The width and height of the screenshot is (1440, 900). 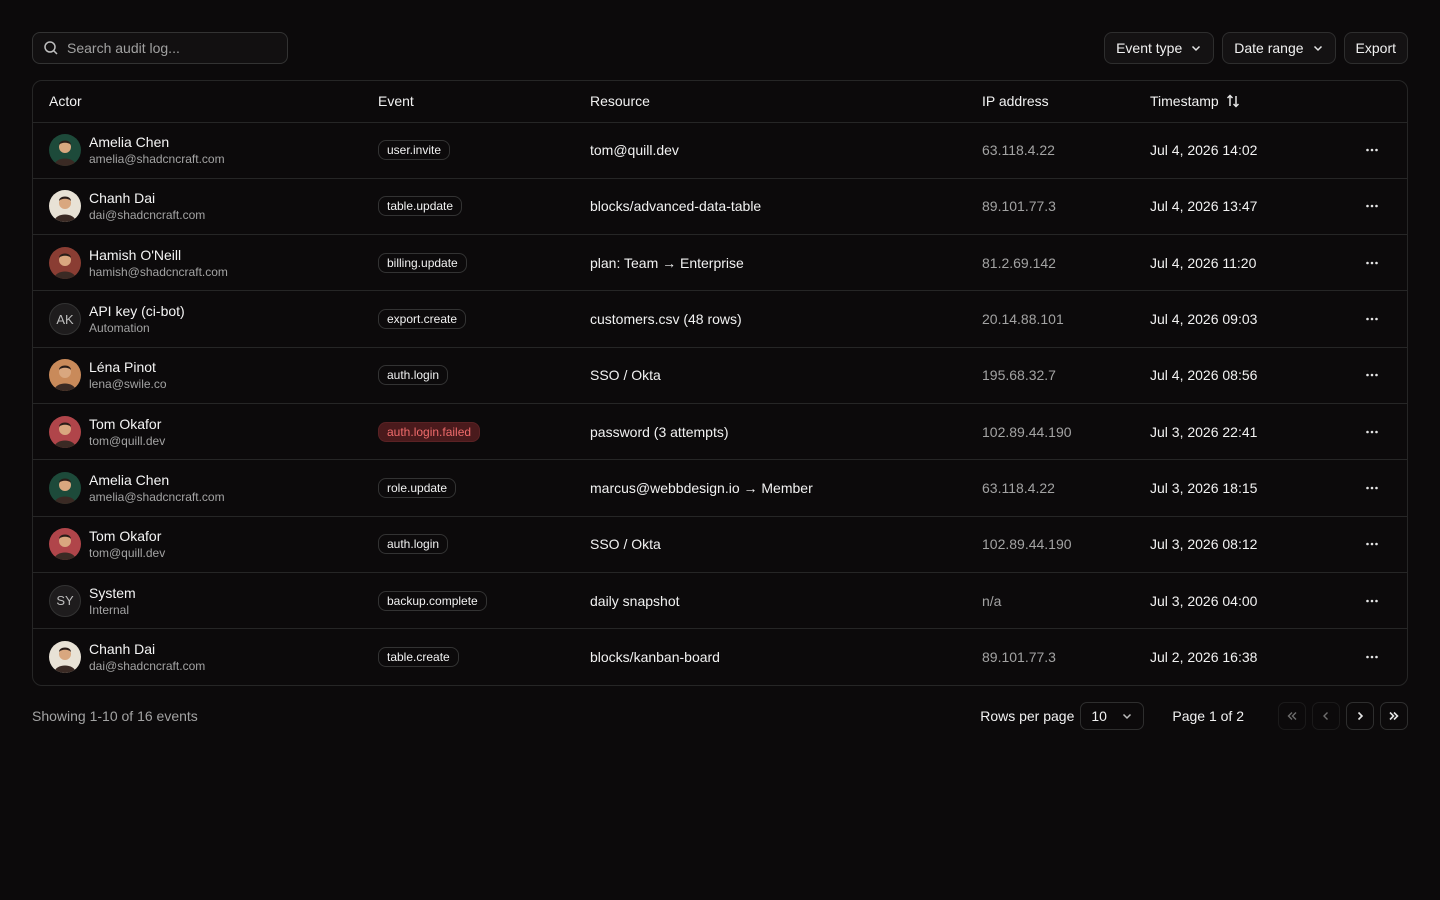 I want to click on sort-icon, so click(x=1233, y=101).